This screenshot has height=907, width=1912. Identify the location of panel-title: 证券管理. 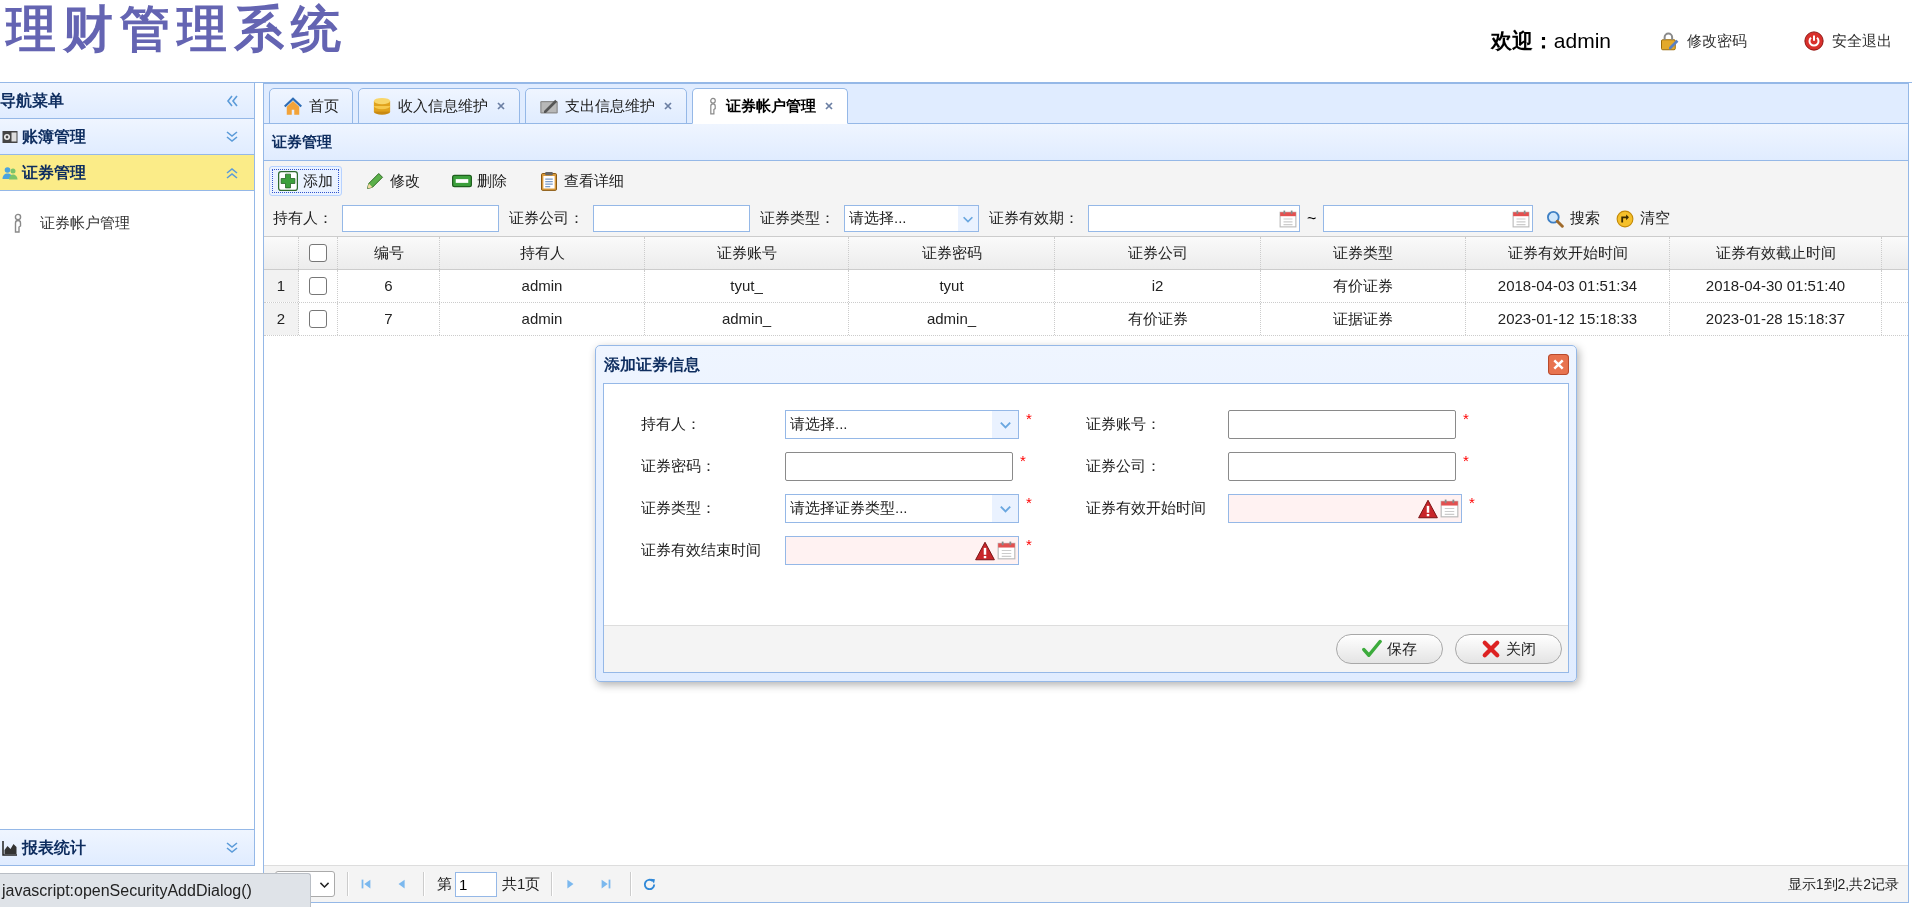
(302, 141).